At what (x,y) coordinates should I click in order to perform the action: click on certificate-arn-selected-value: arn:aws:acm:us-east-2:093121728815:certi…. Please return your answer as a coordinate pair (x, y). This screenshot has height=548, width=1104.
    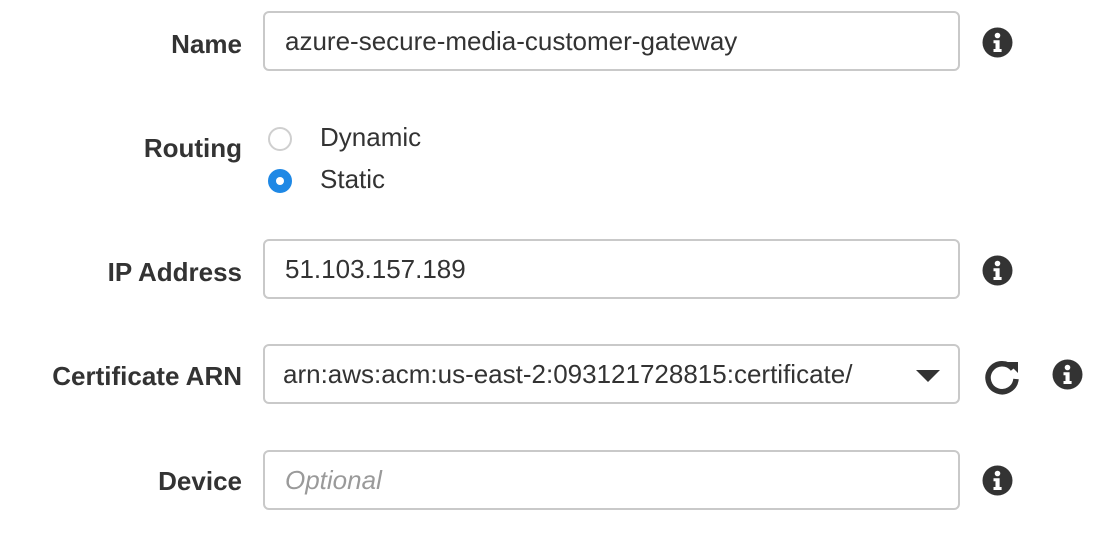
    Looking at the image, I should click on (568, 374).